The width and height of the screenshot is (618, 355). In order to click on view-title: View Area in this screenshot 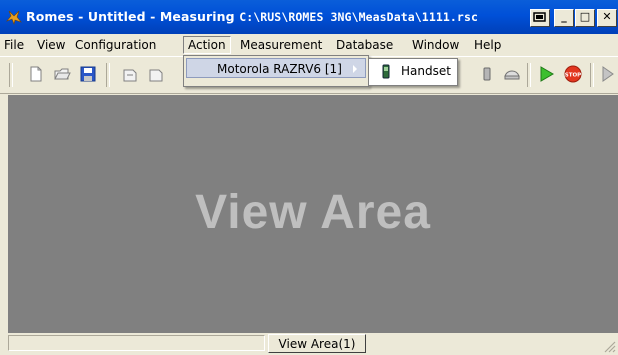, I will do `click(313, 212)`.